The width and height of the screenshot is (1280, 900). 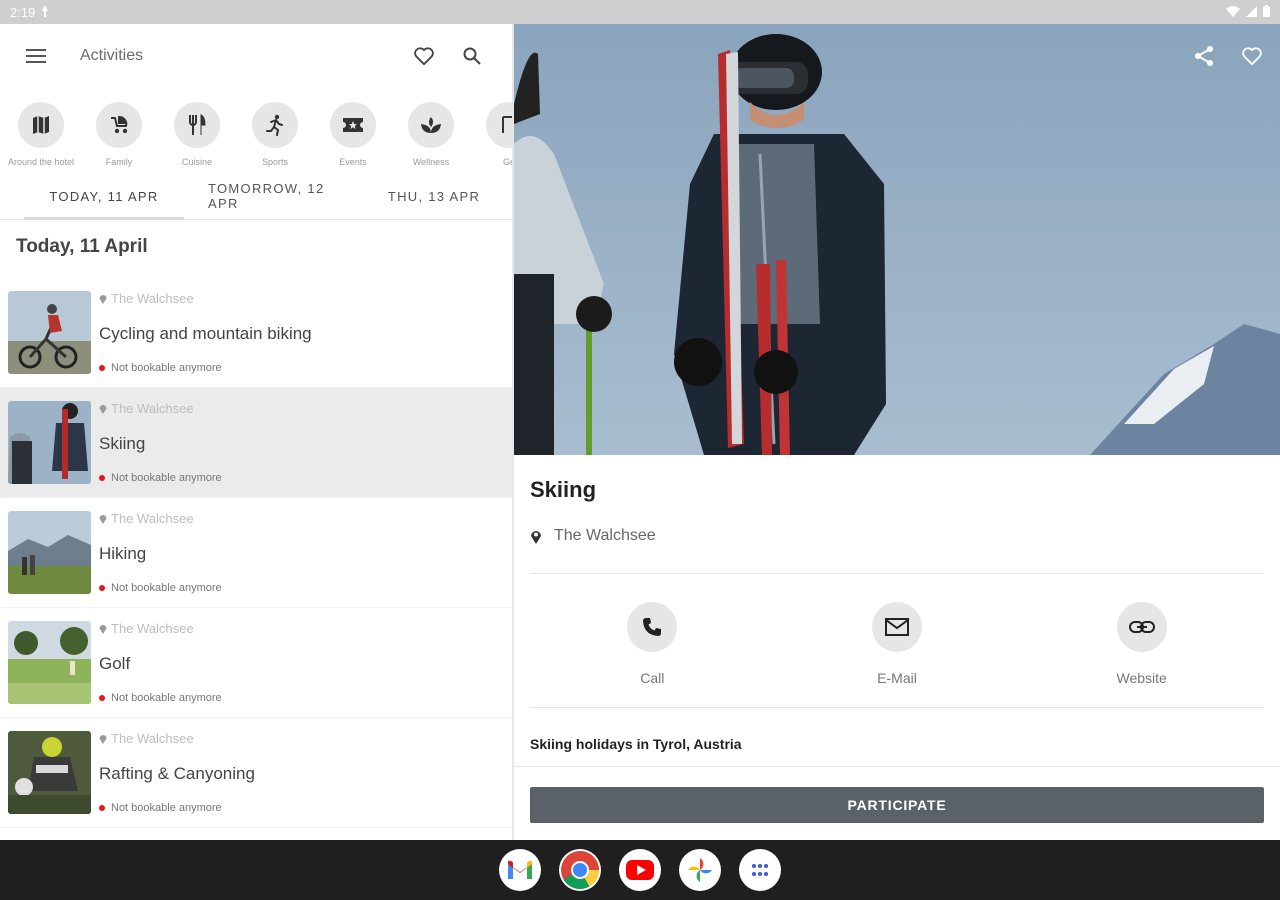 What do you see at coordinates (897, 805) in the screenshot?
I see `participate-button: PARTICIPATE` at bounding box center [897, 805].